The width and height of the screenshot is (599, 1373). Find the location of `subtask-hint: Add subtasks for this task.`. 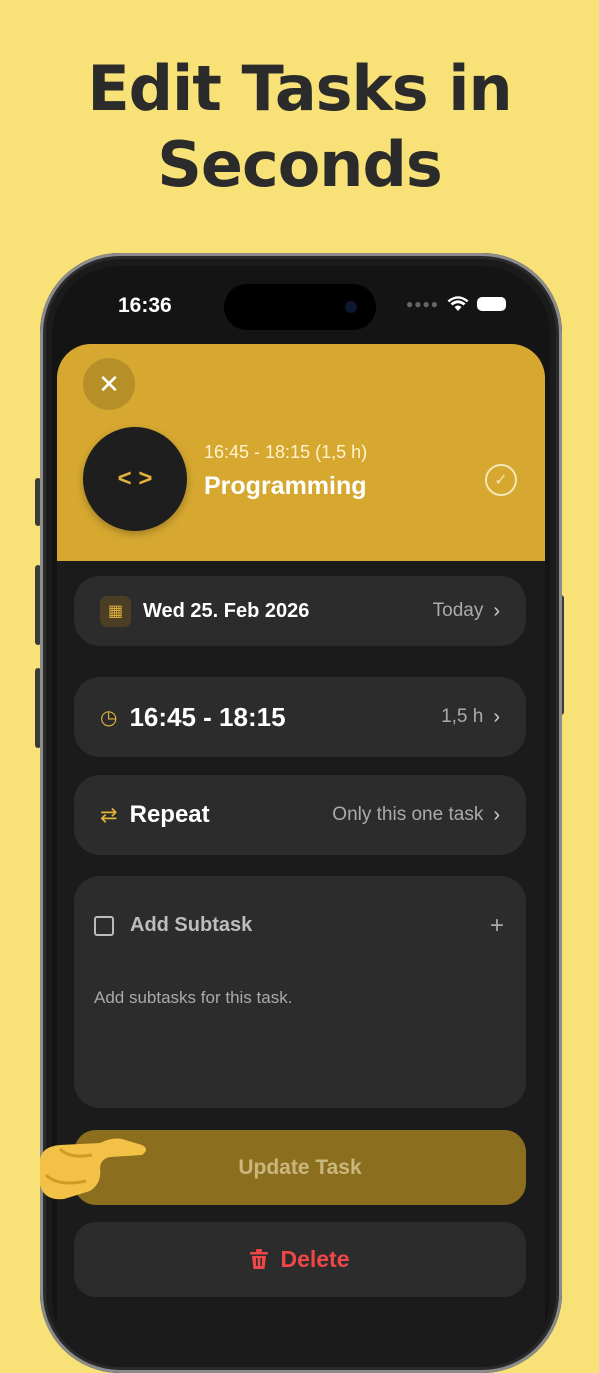

subtask-hint: Add subtasks for this task. is located at coordinates (193, 997).